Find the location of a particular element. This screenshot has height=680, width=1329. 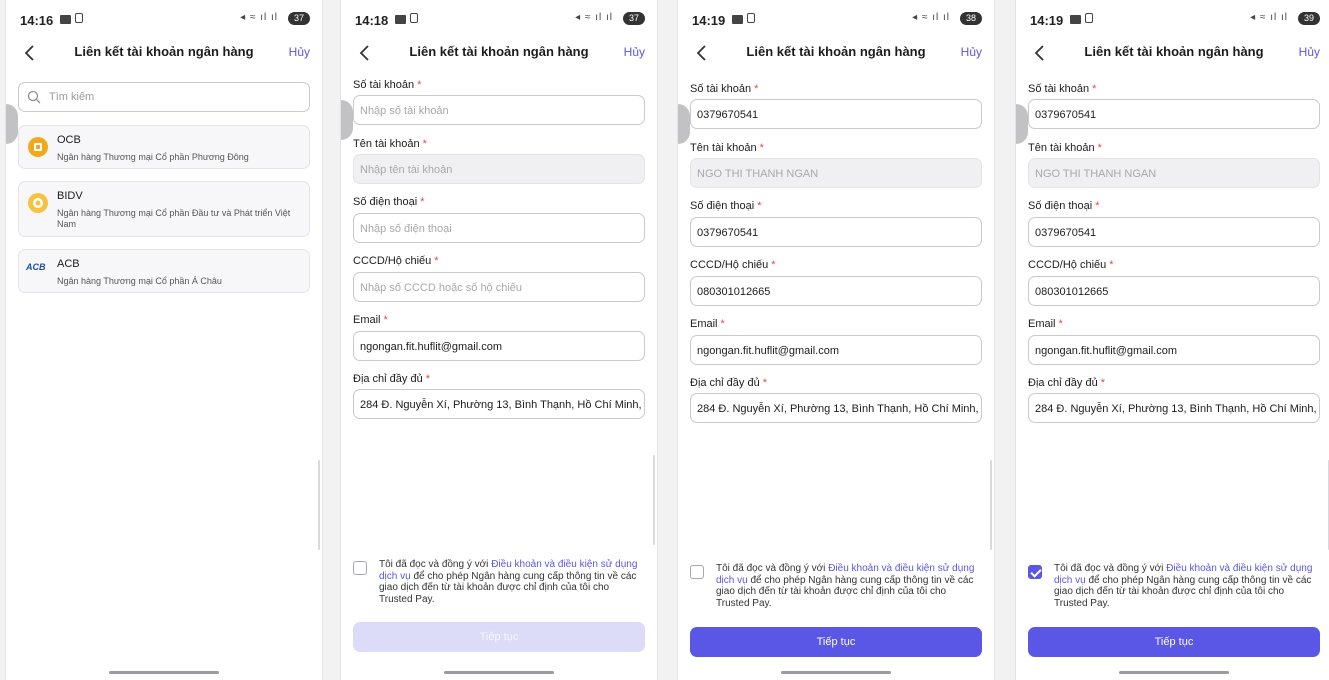

id-field: Nhập số CCCD hoặc số hộ chiếu is located at coordinates (499, 287).